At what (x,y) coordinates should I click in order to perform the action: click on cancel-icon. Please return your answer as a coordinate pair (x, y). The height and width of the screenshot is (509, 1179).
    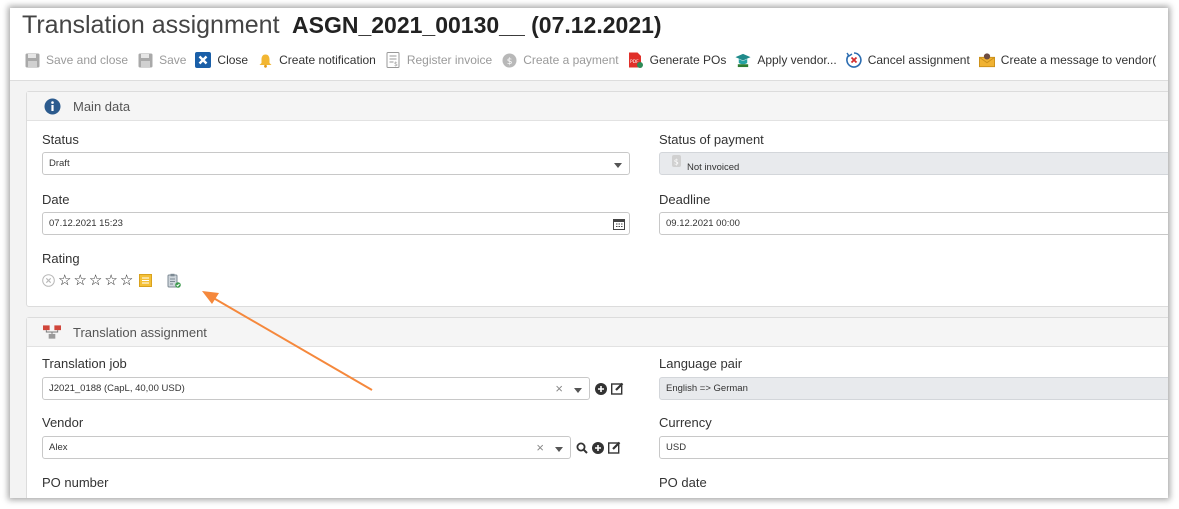
    Looking at the image, I should click on (853, 60).